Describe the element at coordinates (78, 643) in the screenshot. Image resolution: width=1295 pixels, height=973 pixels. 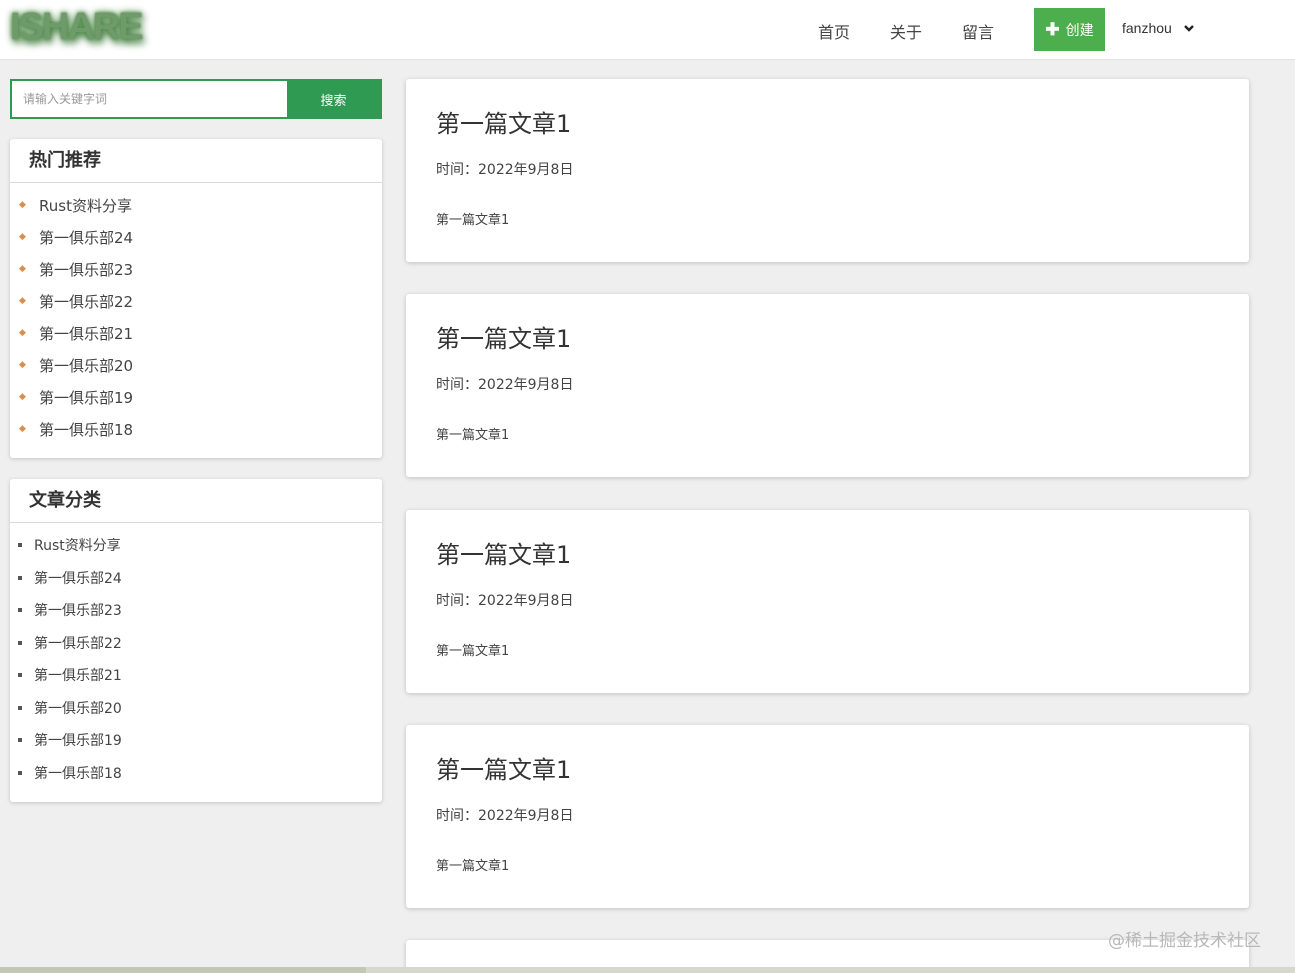
I see `category-item-label: 第一俱乐部22` at that location.